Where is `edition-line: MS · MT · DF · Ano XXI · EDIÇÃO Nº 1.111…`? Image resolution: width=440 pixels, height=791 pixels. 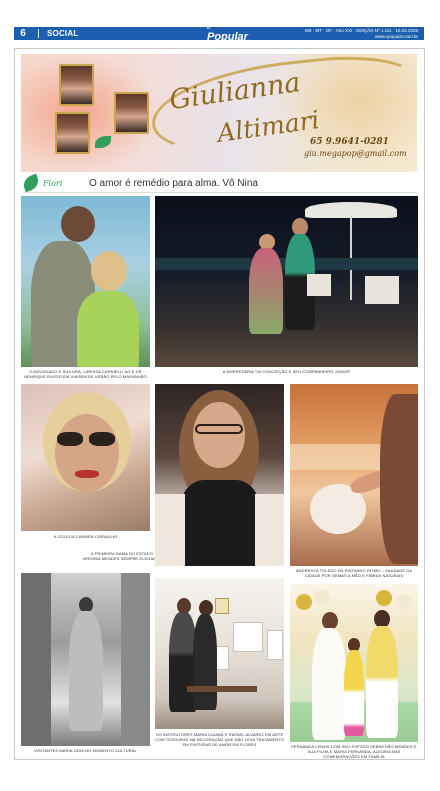
edition-line: MS · MT · DF · Ano XXI · EDIÇÃO Nº 1.111… is located at coordinates (361, 30).